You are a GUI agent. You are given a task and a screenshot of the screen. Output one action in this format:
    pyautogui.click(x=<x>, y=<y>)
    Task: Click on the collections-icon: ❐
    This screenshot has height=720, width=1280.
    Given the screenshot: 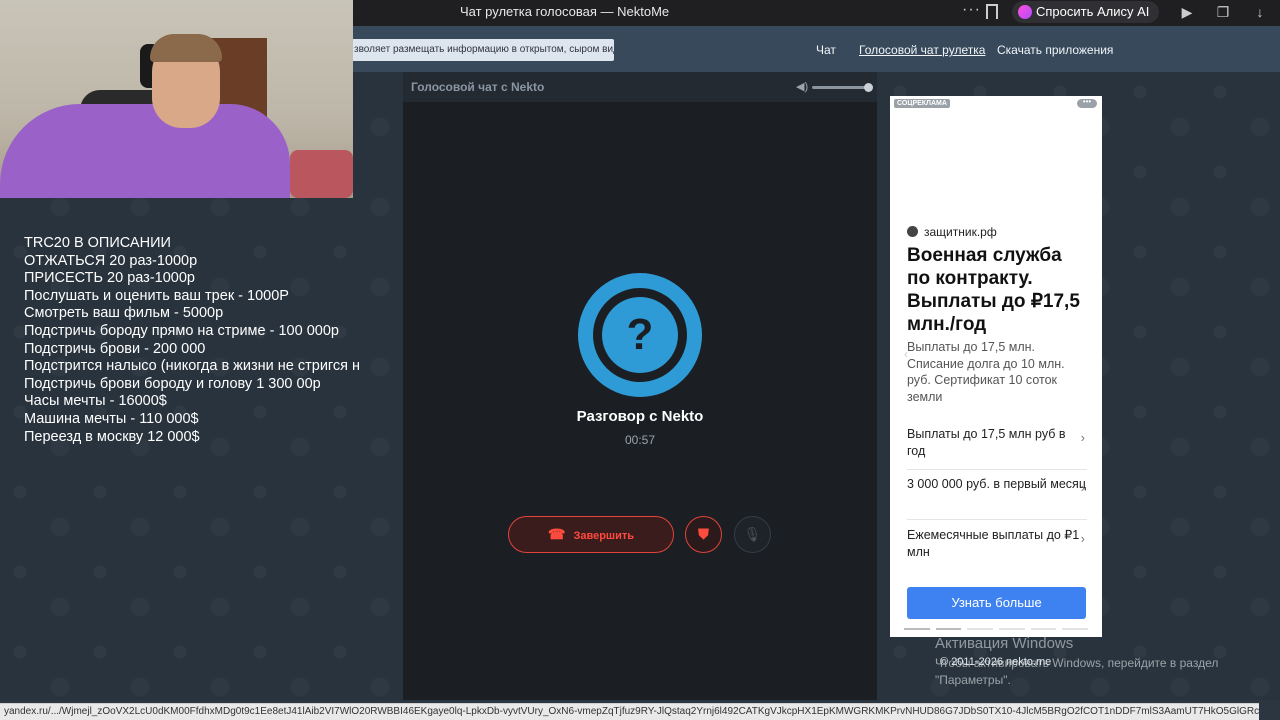 What is the action you would take?
    pyautogui.click(x=1223, y=12)
    